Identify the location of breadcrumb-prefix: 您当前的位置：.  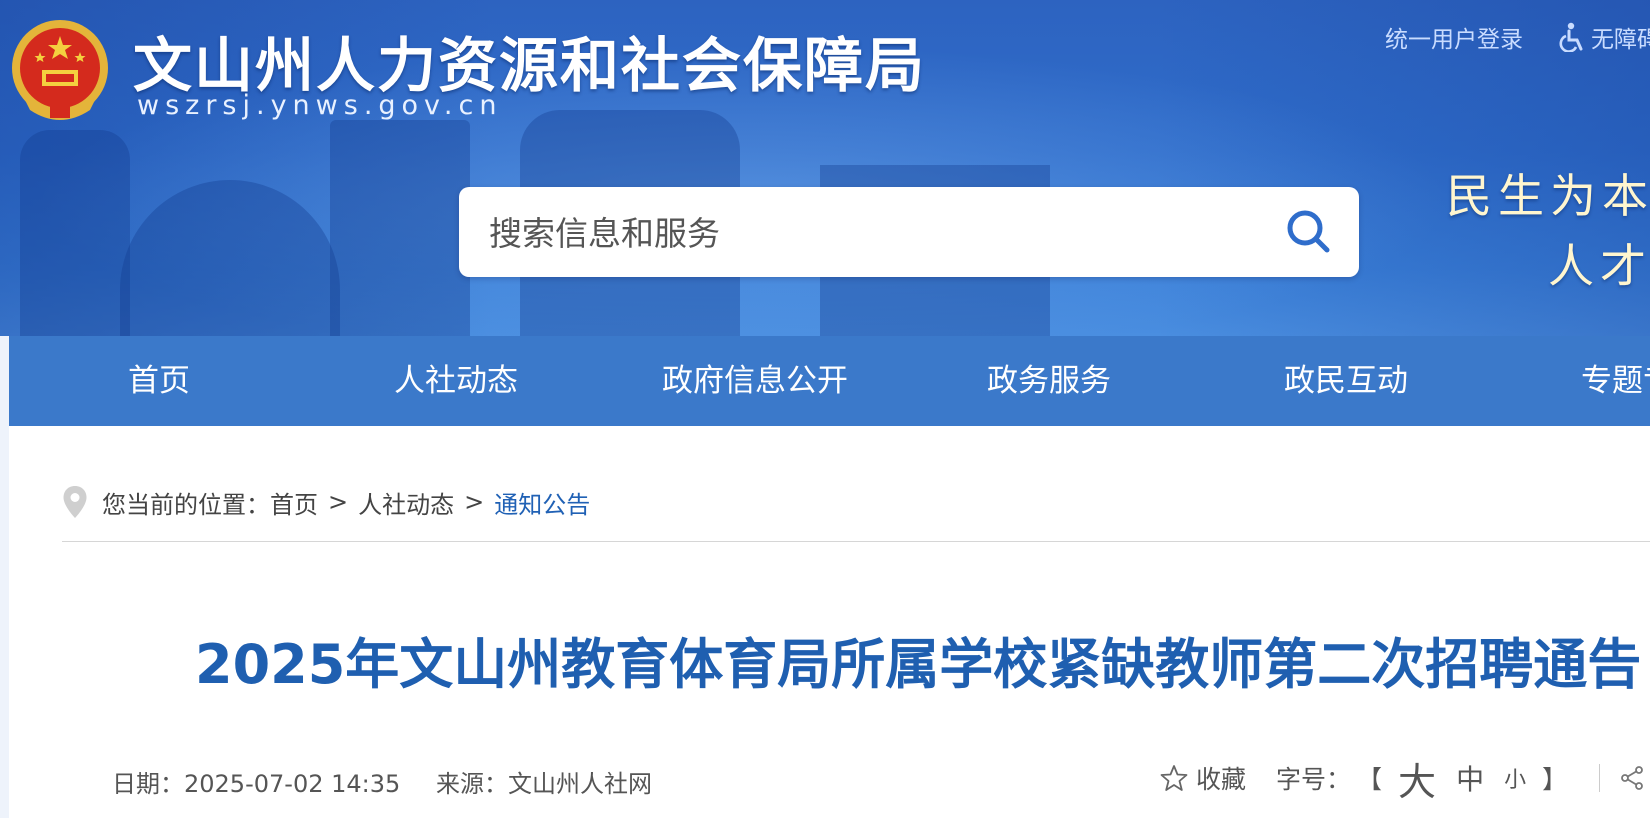
(186, 504).